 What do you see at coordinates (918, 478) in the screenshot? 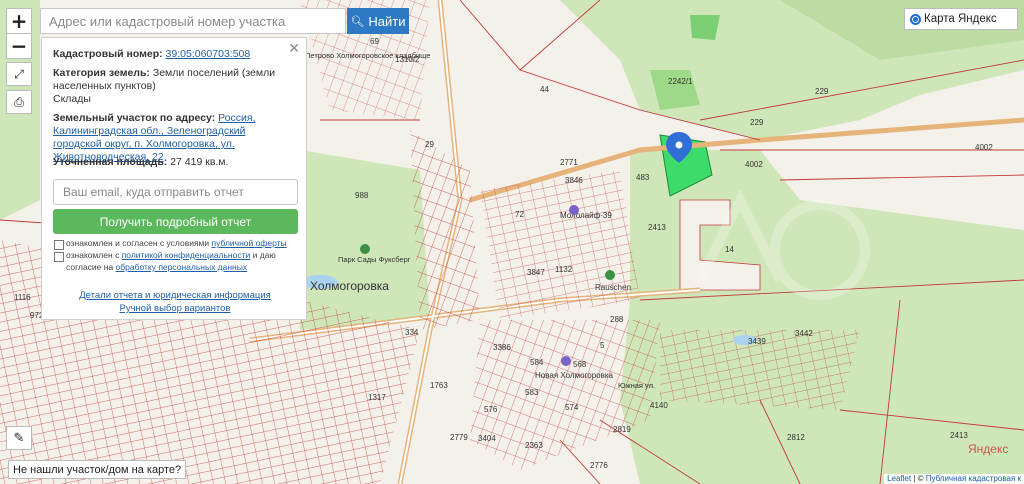
I see `attribution-sep: | ©` at bounding box center [918, 478].